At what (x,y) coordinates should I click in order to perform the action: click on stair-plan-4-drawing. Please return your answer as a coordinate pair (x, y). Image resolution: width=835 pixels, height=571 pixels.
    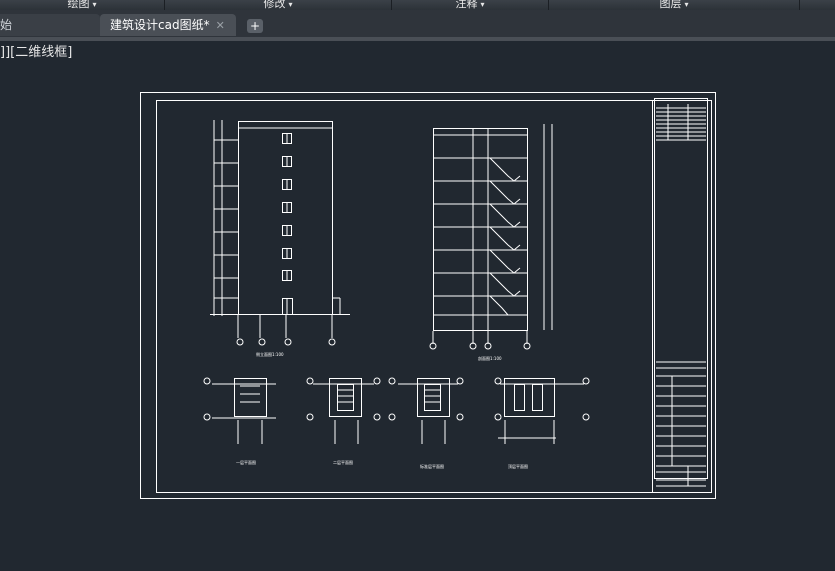
    Looking at the image, I should click on (542, 410).